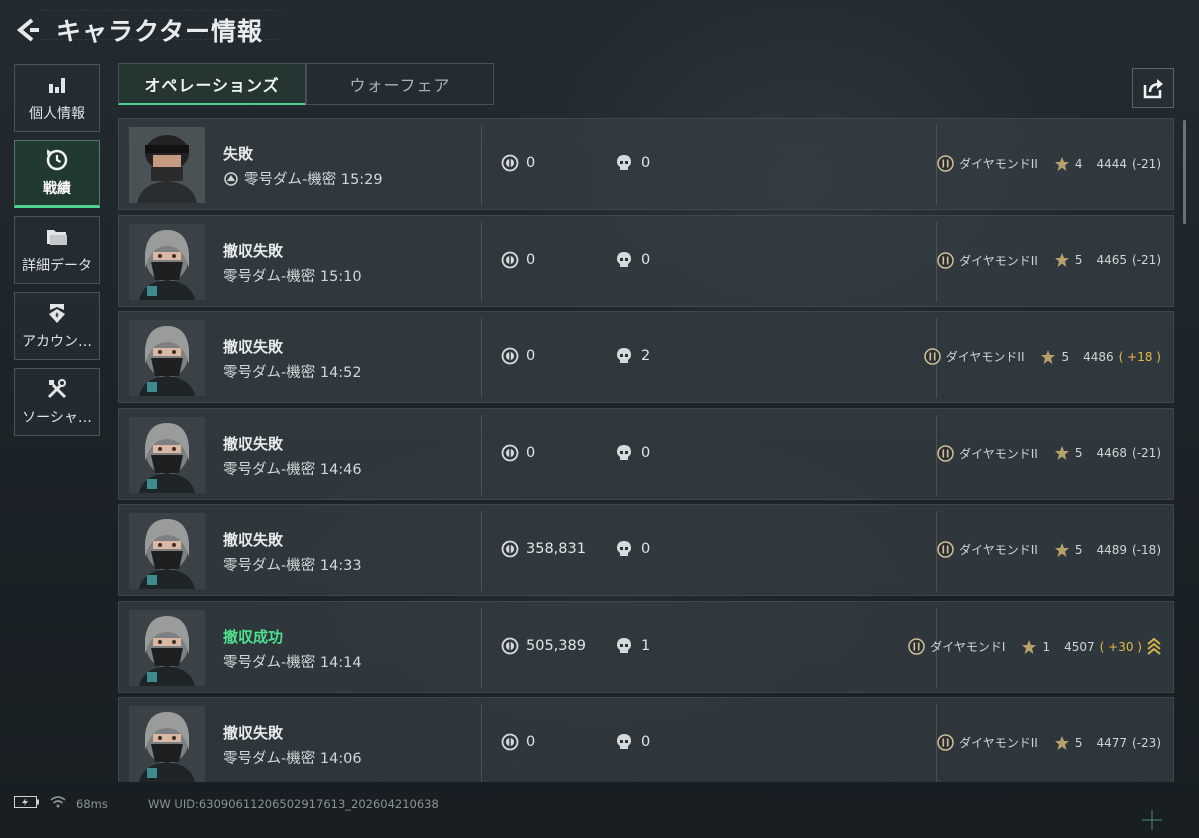  Describe the element at coordinates (1146, 549) in the screenshot. I see `score-delta: (-18)` at that location.